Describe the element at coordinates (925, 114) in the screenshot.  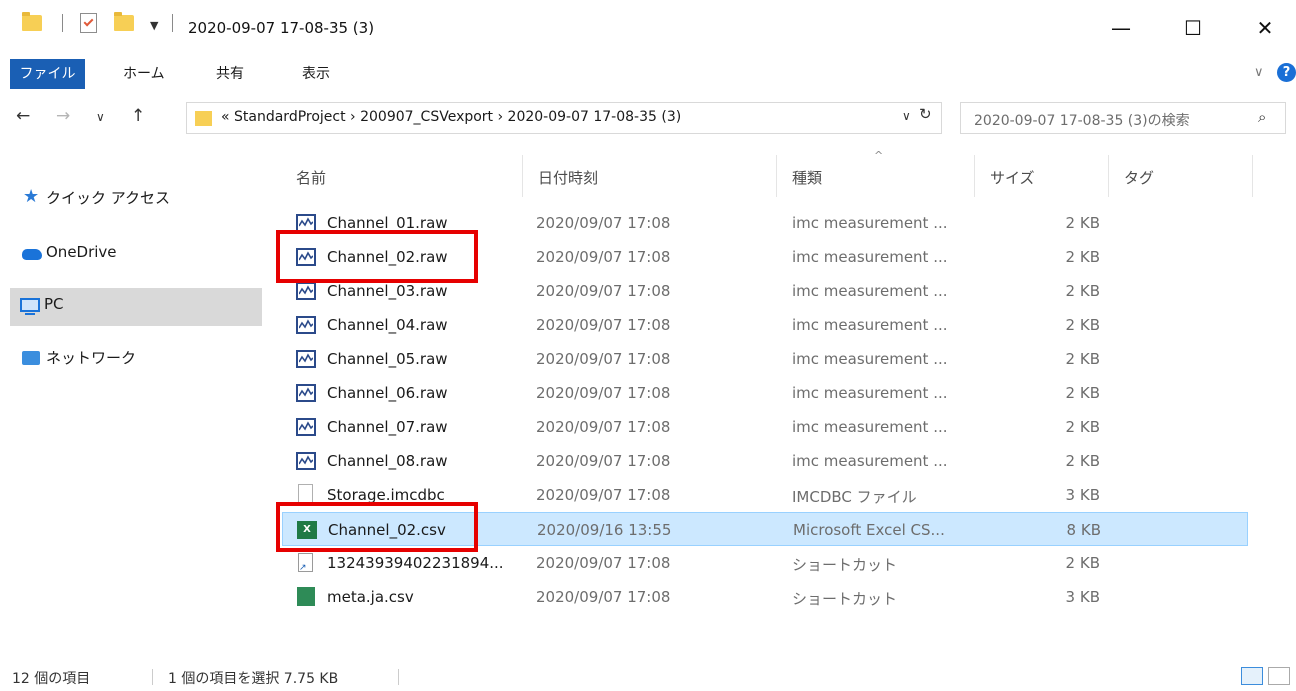
I see `refresh-icon: ↻` at that location.